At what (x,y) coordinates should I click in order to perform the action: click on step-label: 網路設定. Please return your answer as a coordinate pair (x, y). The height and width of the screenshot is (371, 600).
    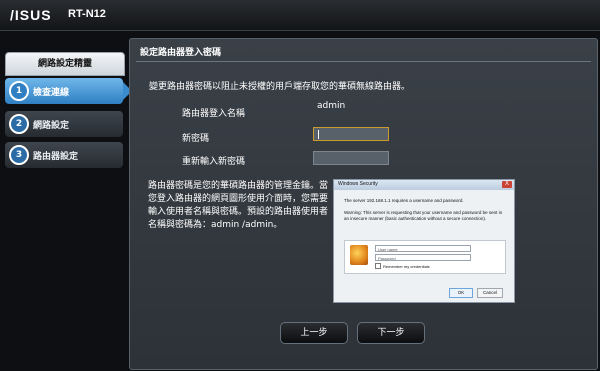
    Looking at the image, I should click on (51, 125).